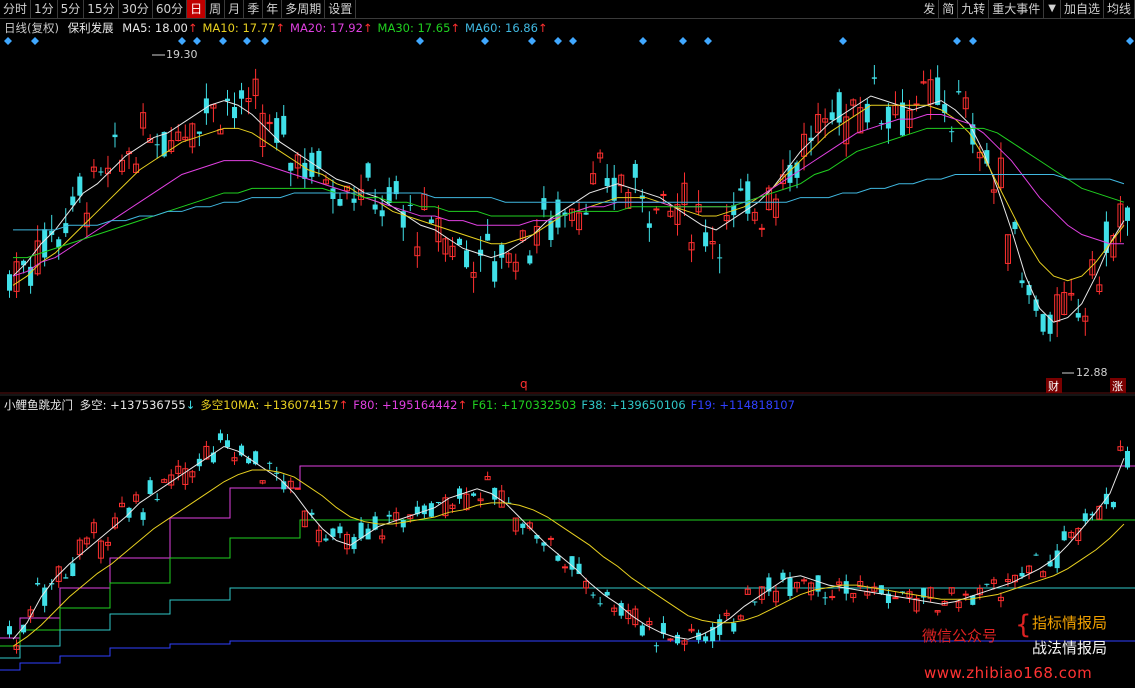  I want to click on toolbar-right-group-2: 加自选 均线, so click(1098, 9).